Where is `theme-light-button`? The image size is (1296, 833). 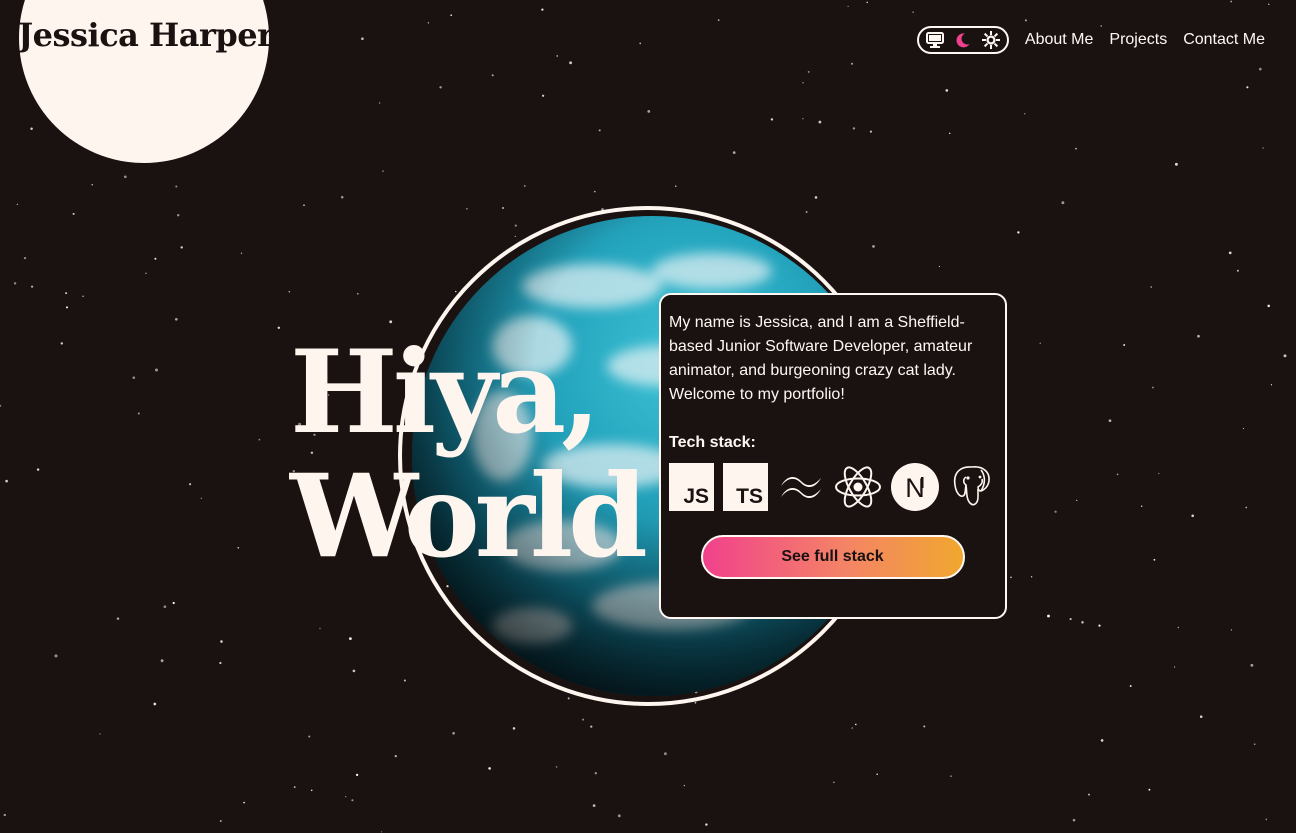 theme-light-button is located at coordinates (991, 40).